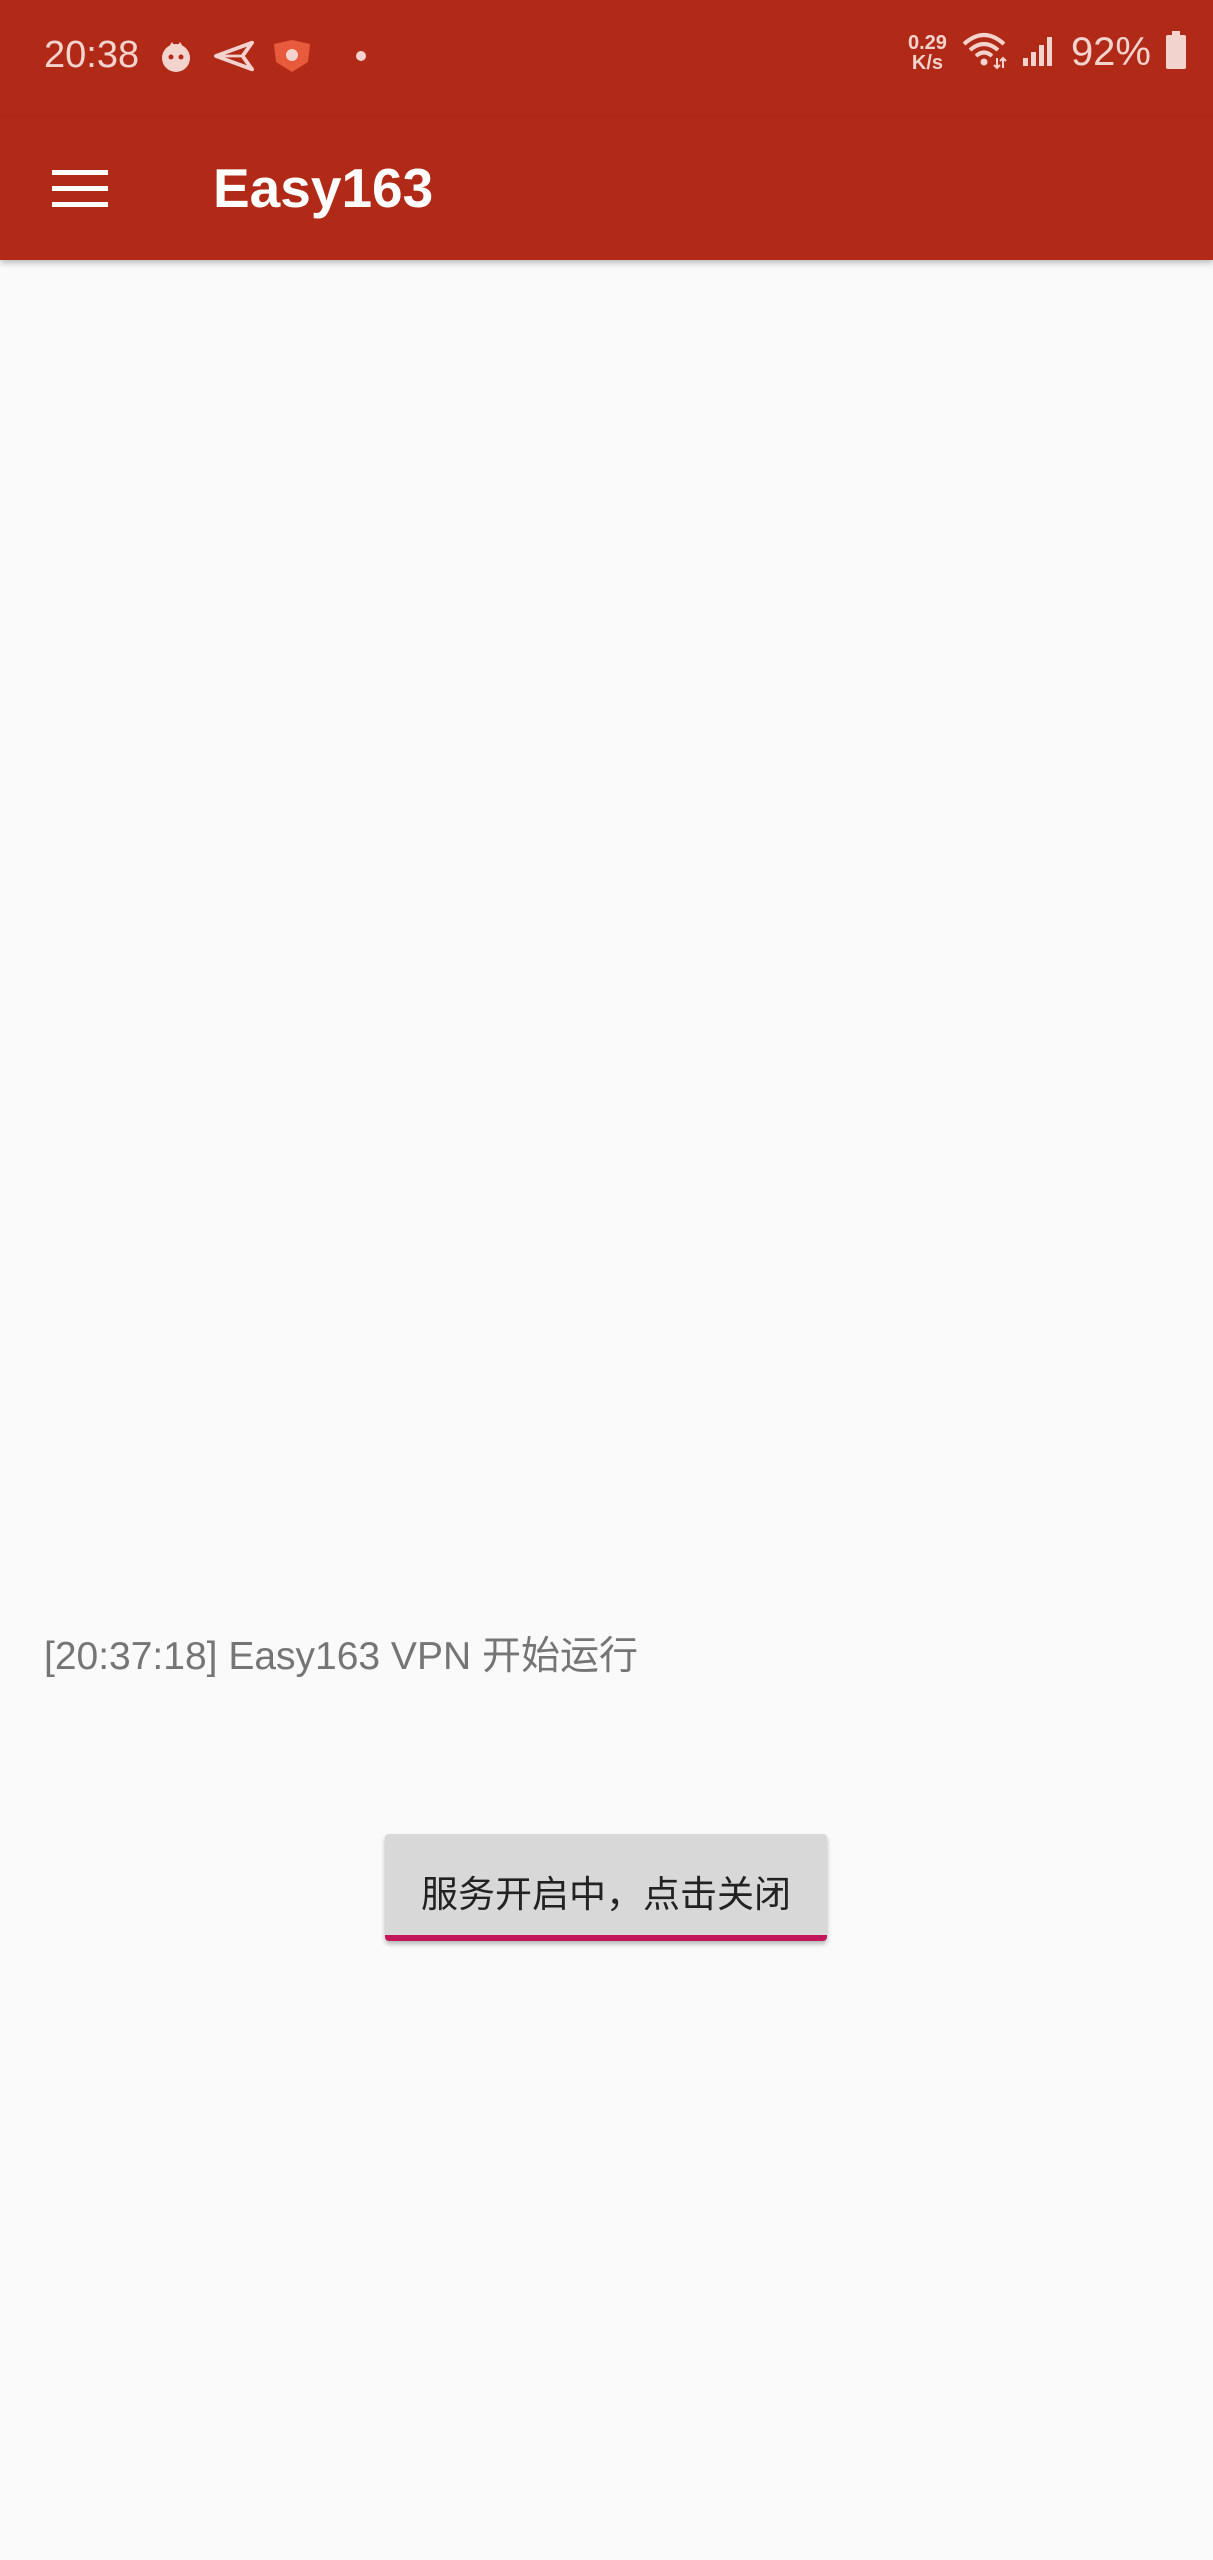 The width and height of the screenshot is (1213, 2560). I want to click on network-speed-unit: K/s, so click(927, 62).